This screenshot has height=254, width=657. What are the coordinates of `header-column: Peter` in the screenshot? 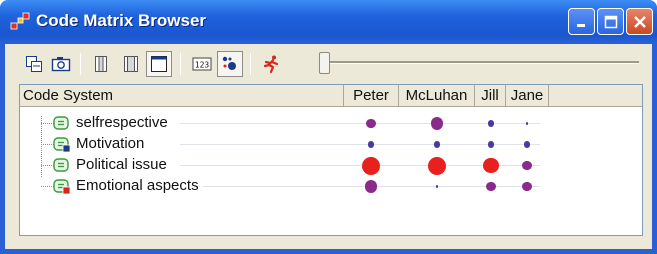 It's located at (371, 96).